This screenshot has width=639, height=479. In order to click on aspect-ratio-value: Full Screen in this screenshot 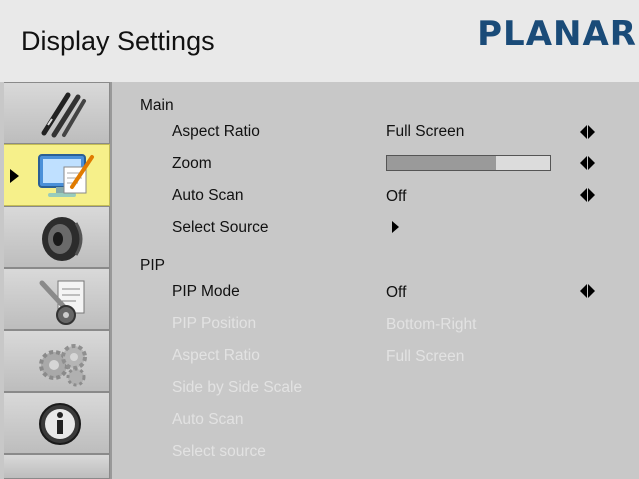, I will do `click(425, 132)`.